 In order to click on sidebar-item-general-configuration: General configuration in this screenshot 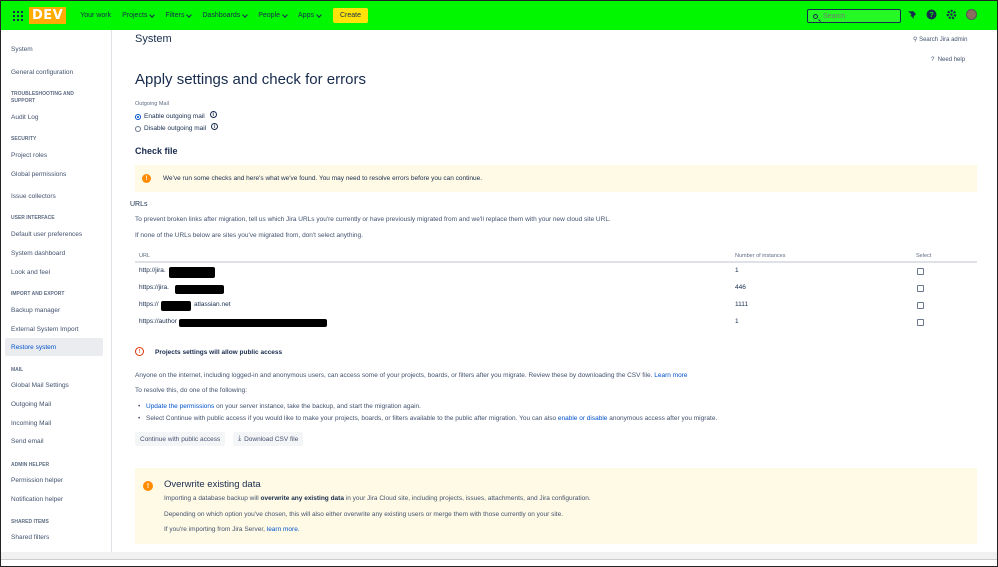, I will do `click(42, 72)`.